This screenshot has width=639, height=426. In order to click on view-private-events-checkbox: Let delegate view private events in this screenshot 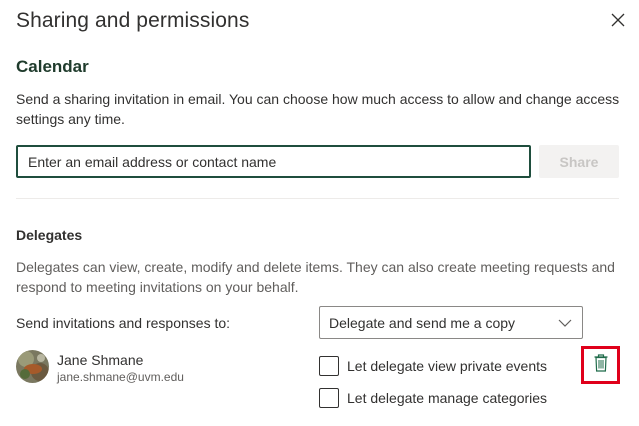, I will do `click(433, 366)`.